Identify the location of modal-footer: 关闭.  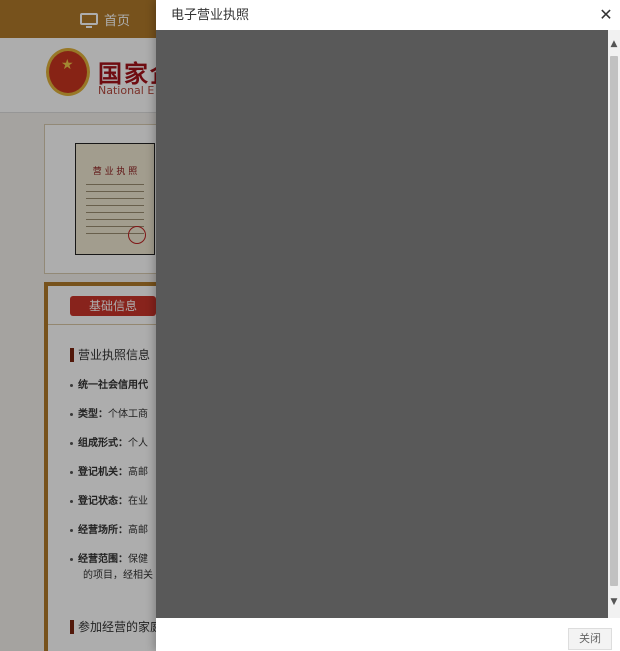
(388, 634).